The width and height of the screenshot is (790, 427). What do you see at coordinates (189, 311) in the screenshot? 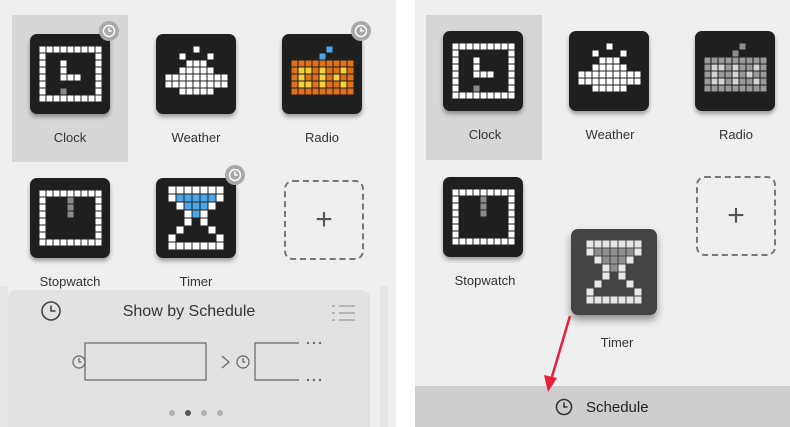
I see `schedule-title: Show by Schedule` at bounding box center [189, 311].